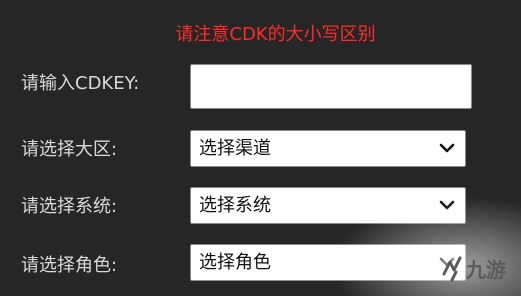 The height and width of the screenshot is (296, 521). Describe the element at coordinates (275, 34) in the screenshot. I see `cdk-case-notice: 请注意CDK的大小写区别` at that location.